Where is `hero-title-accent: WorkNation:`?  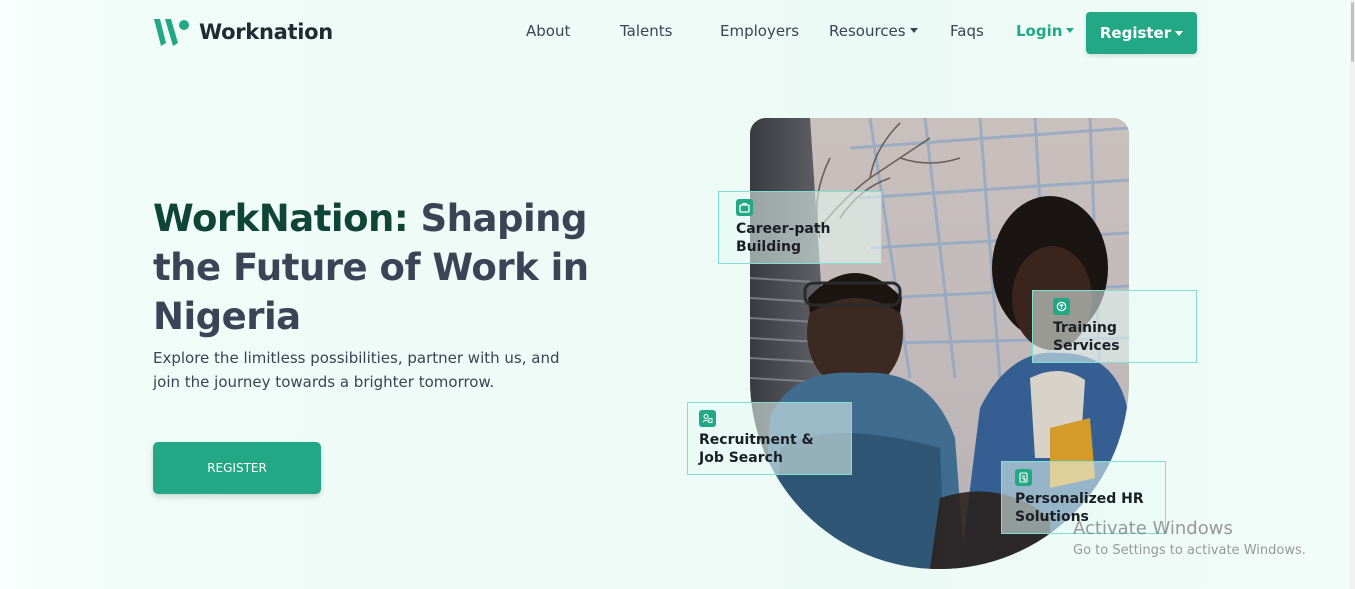
hero-title-accent: WorkNation: is located at coordinates (281, 218).